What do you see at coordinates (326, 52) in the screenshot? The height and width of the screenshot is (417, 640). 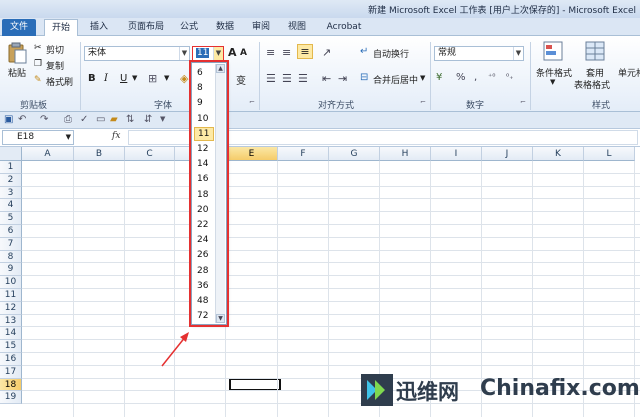 I see `orientation-icon: ↗` at bounding box center [326, 52].